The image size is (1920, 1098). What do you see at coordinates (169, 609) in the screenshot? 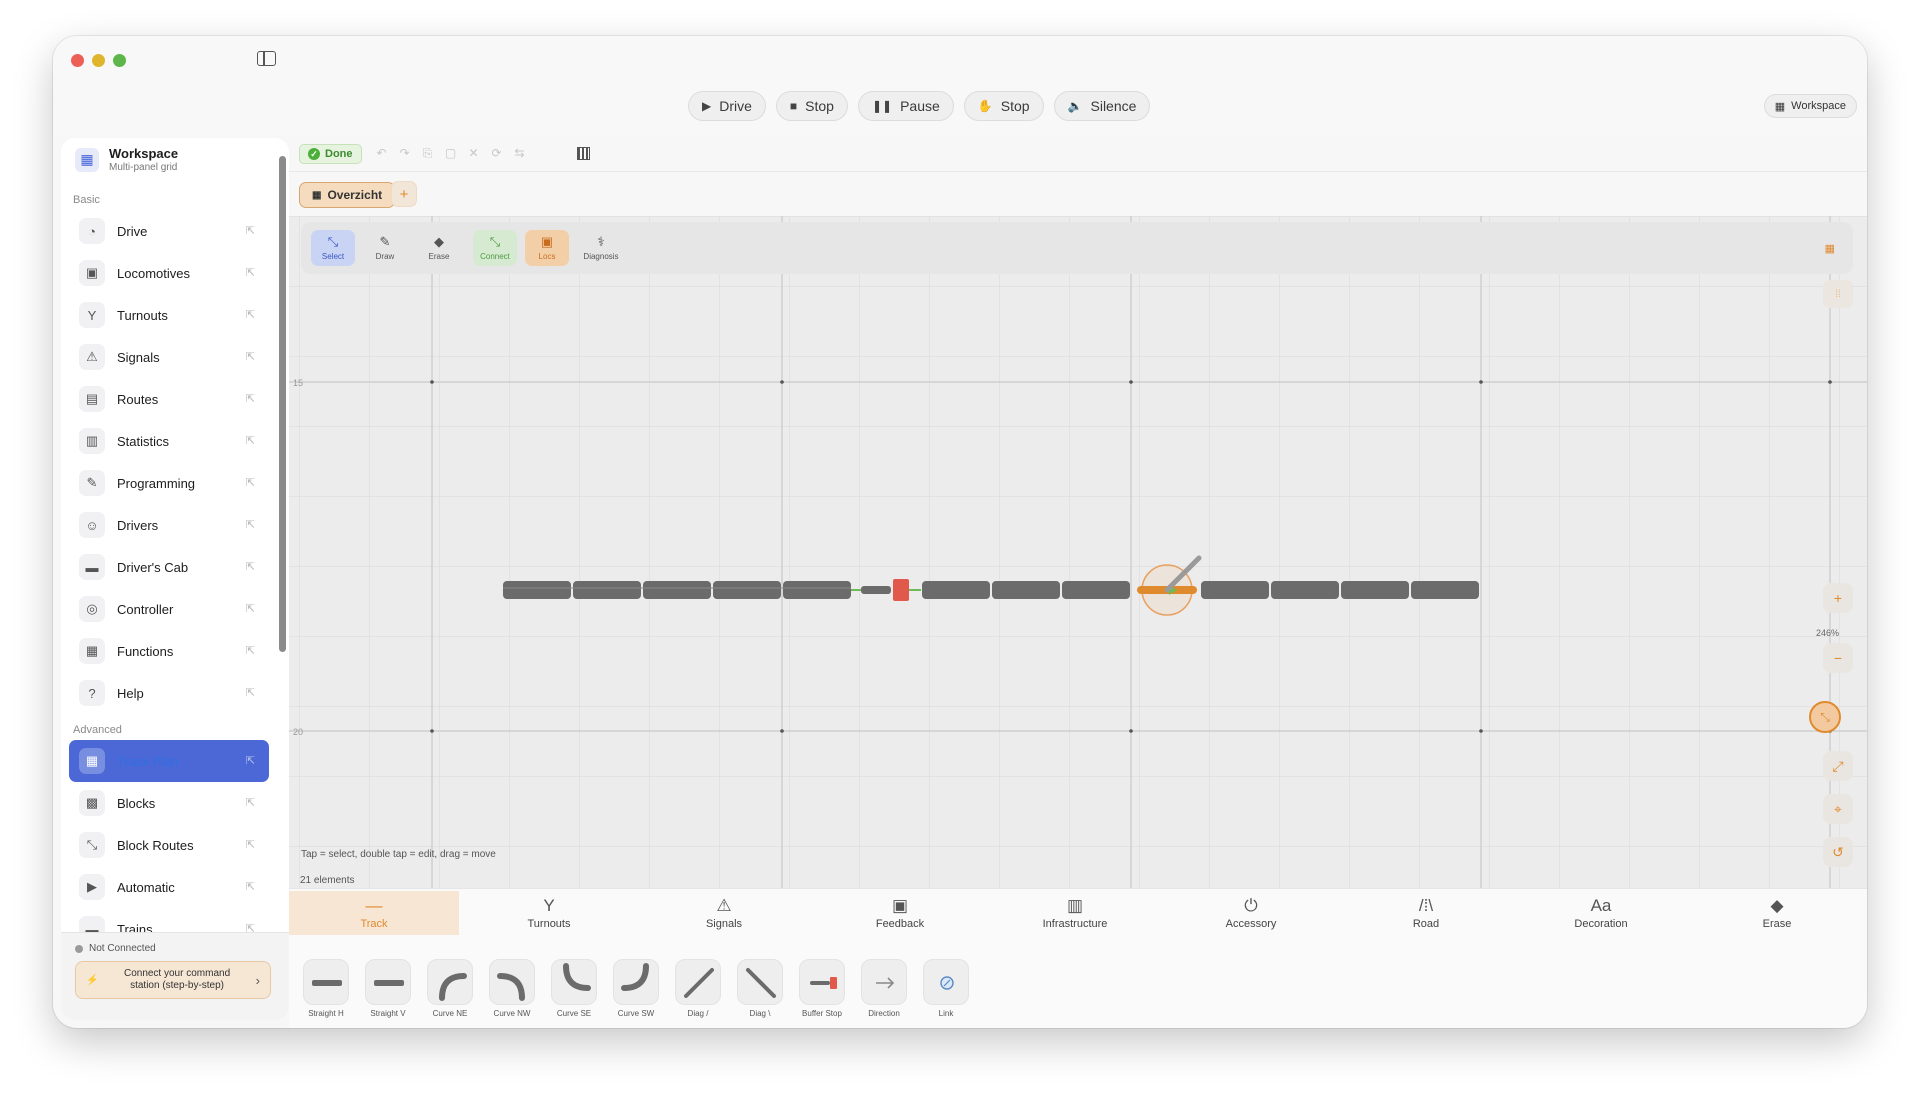
I see `sidebar-item-controller: ◎ Controller ⇱` at bounding box center [169, 609].